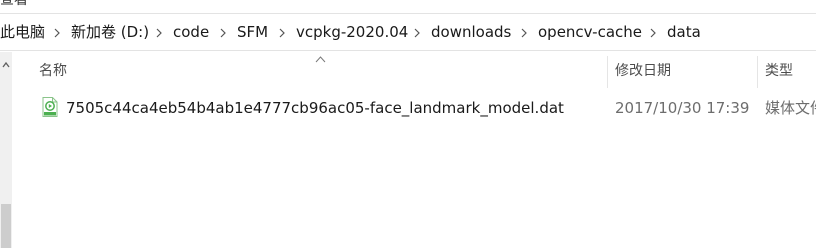 This screenshot has width=816, height=248. Describe the element at coordinates (408, 5) in the screenshot. I see `window-top-strip: 查看` at that location.